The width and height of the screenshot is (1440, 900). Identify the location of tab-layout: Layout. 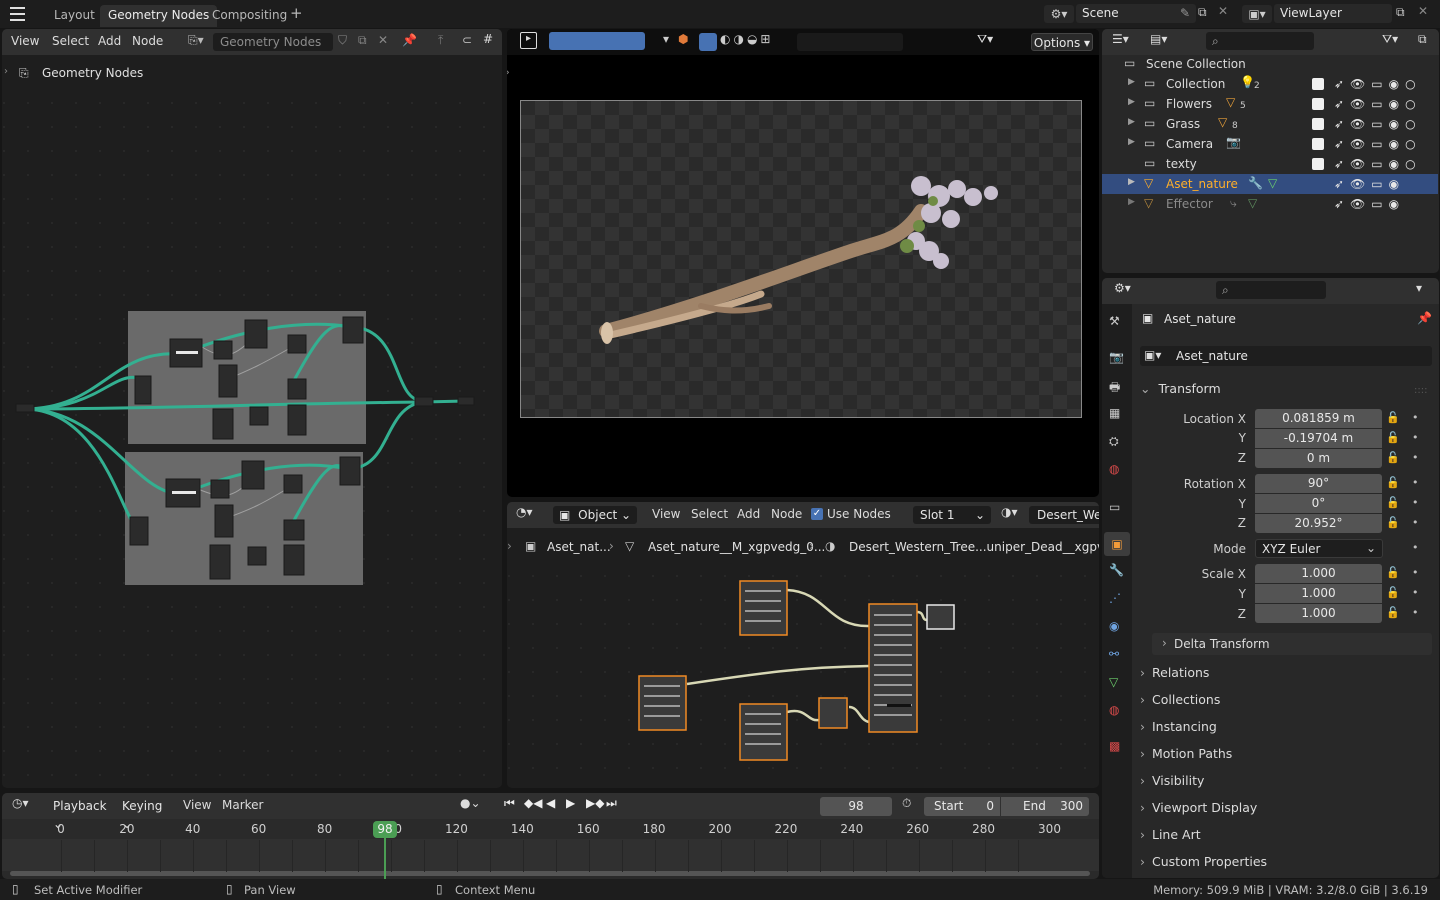
(74, 16).